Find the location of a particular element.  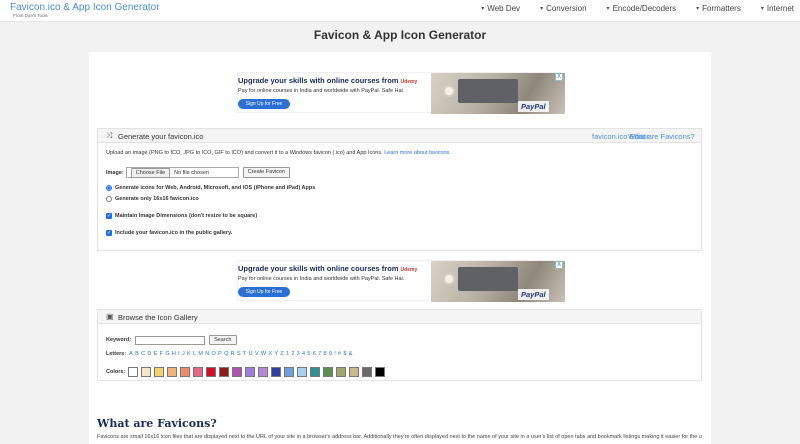

letter-link: H is located at coordinates (174, 354).